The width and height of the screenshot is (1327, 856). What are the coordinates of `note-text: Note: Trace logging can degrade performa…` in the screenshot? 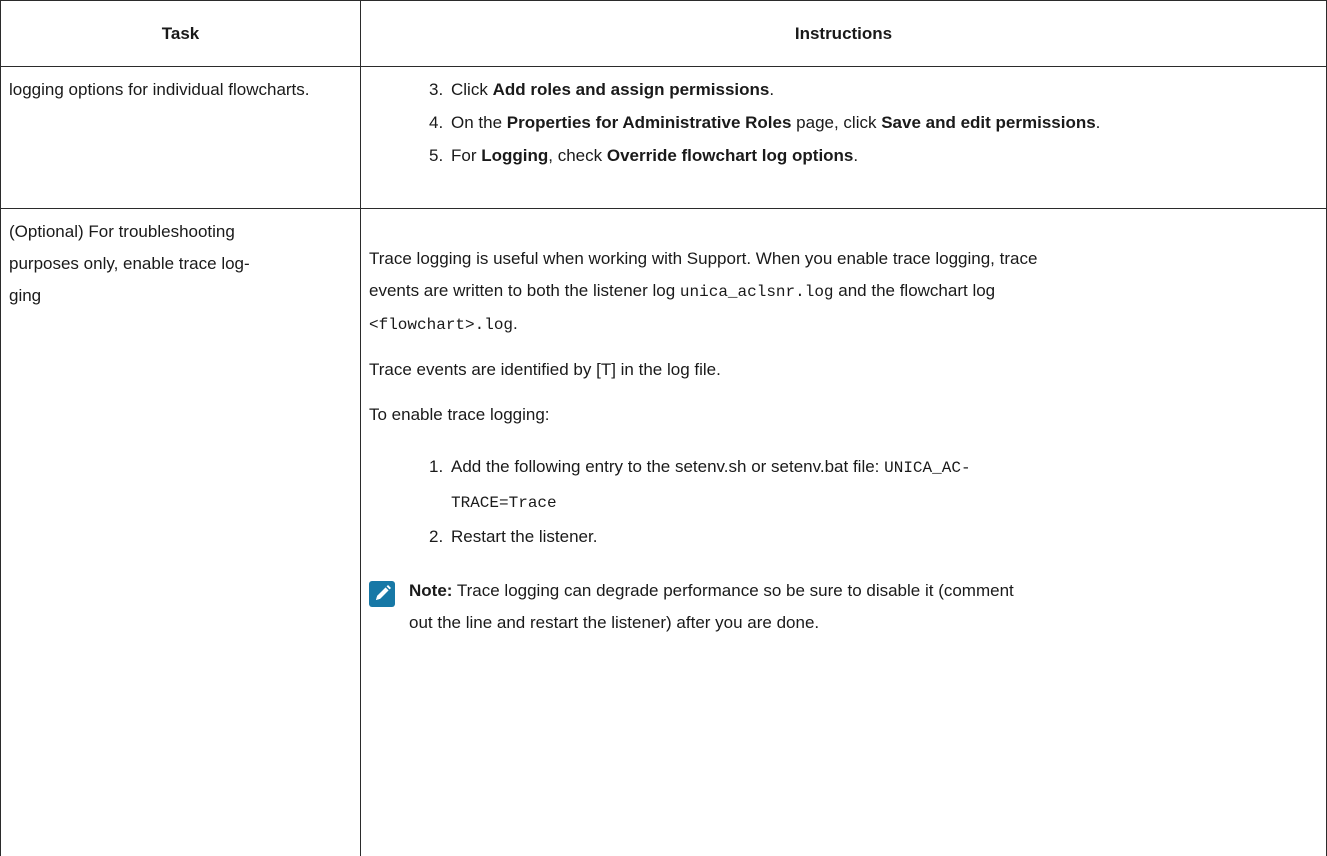 It's located at (861, 607).